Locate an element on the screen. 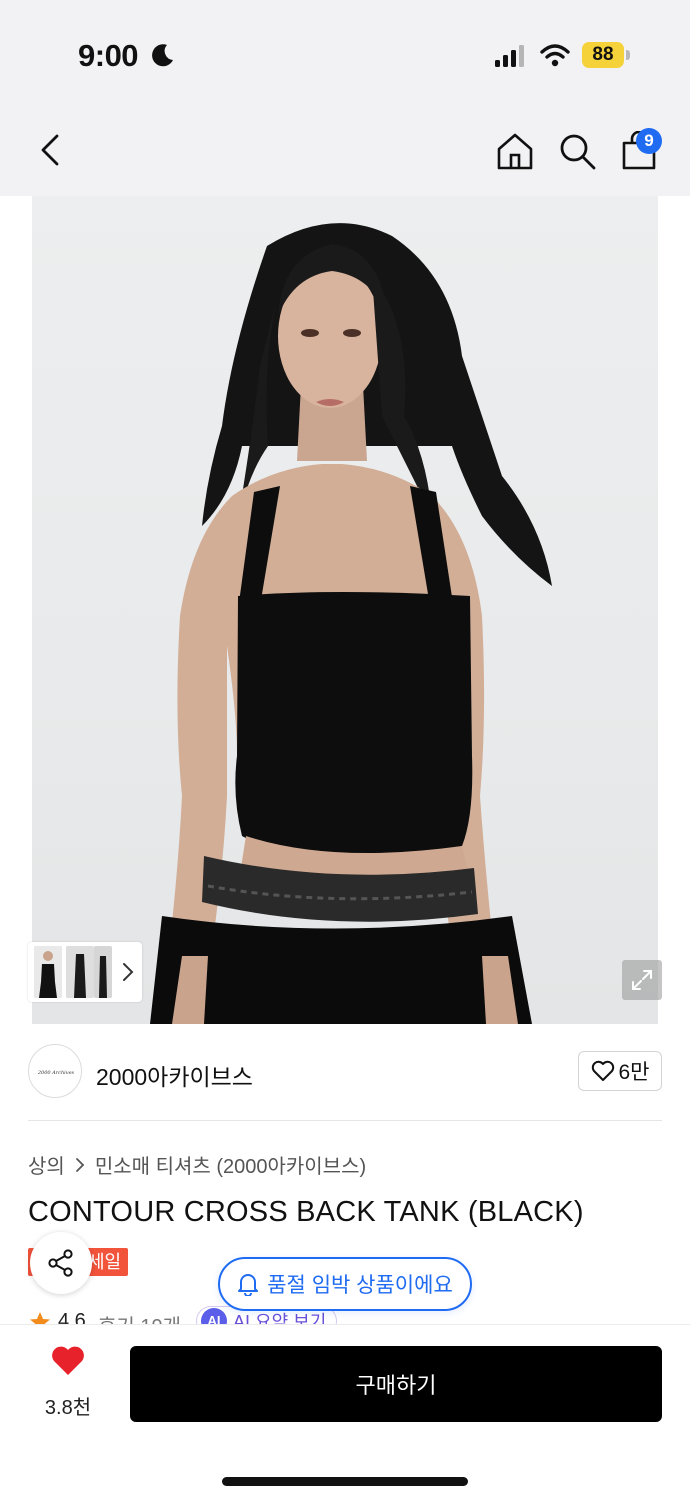  brand-logo: 2000 Archives is located at coordinates (55, 1071).